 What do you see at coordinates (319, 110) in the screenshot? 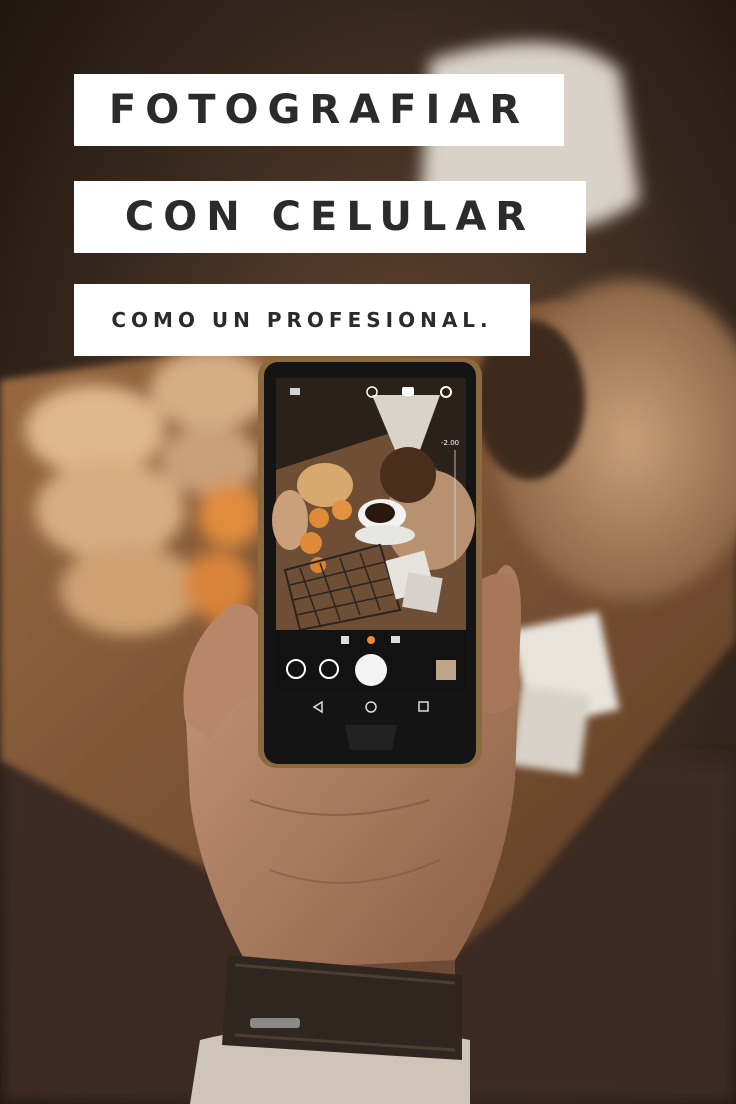
I see `title-line-1: FOTOGRAFIAR` at bounding box center [319, 110].